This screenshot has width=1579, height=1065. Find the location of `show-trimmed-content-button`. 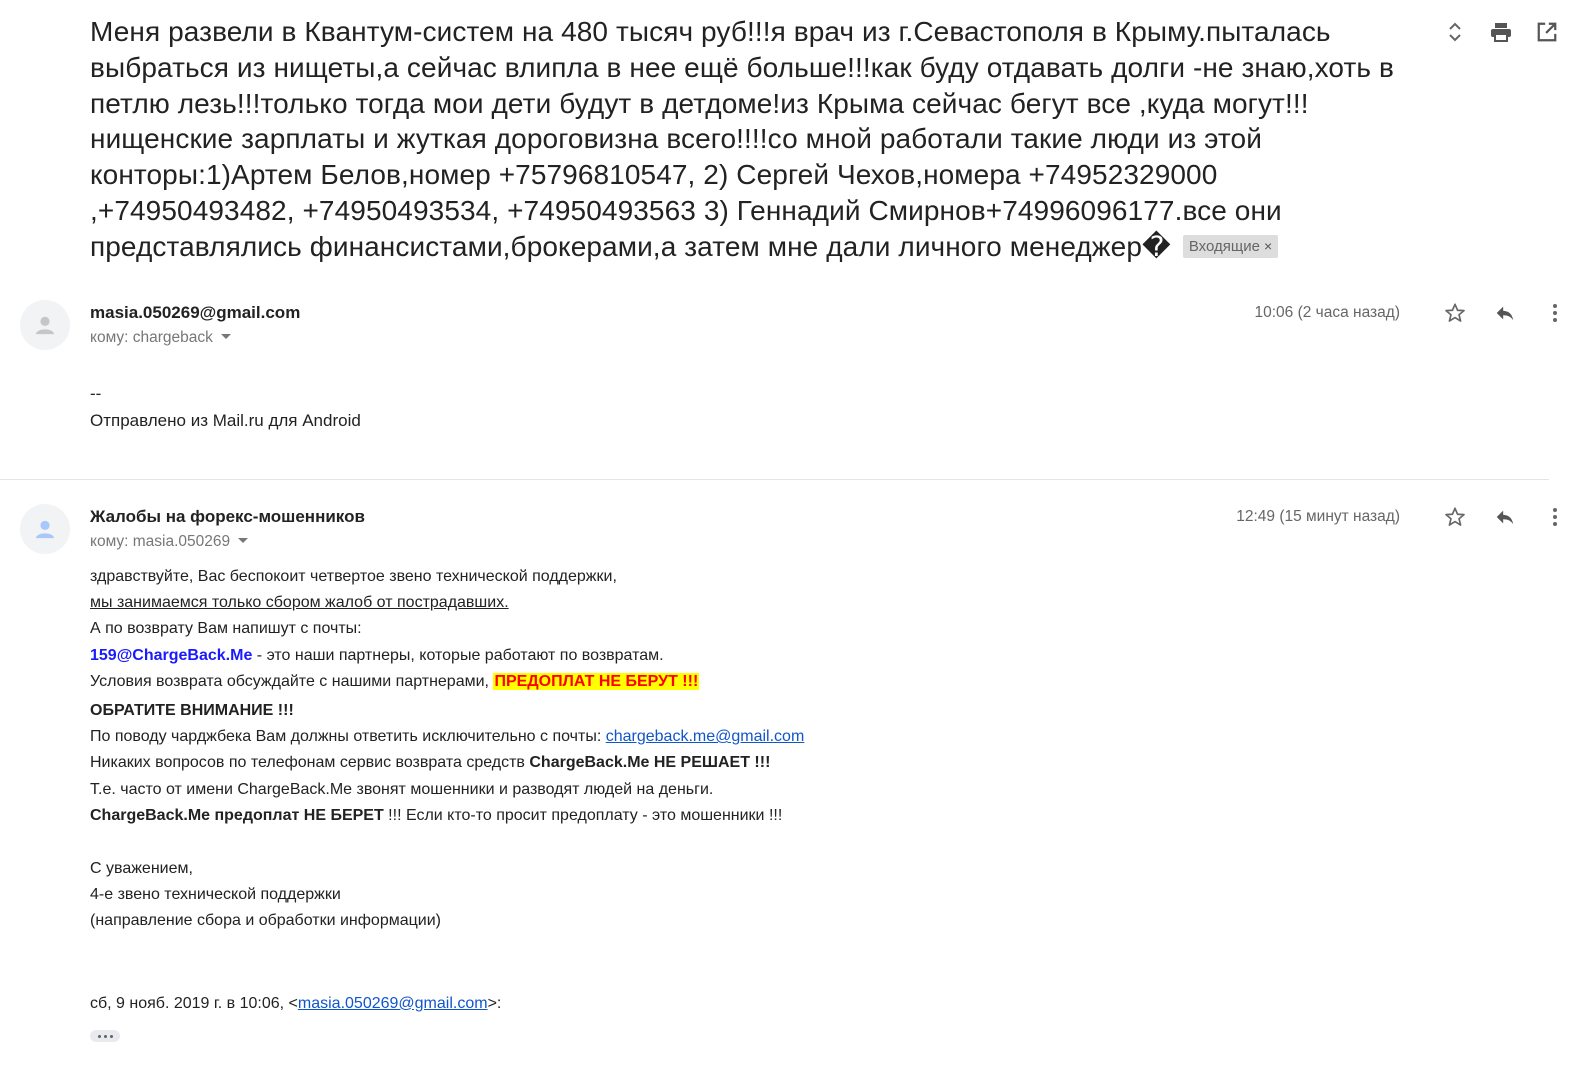

show-trimmed-content-button is located at coordinates (105, 1036).